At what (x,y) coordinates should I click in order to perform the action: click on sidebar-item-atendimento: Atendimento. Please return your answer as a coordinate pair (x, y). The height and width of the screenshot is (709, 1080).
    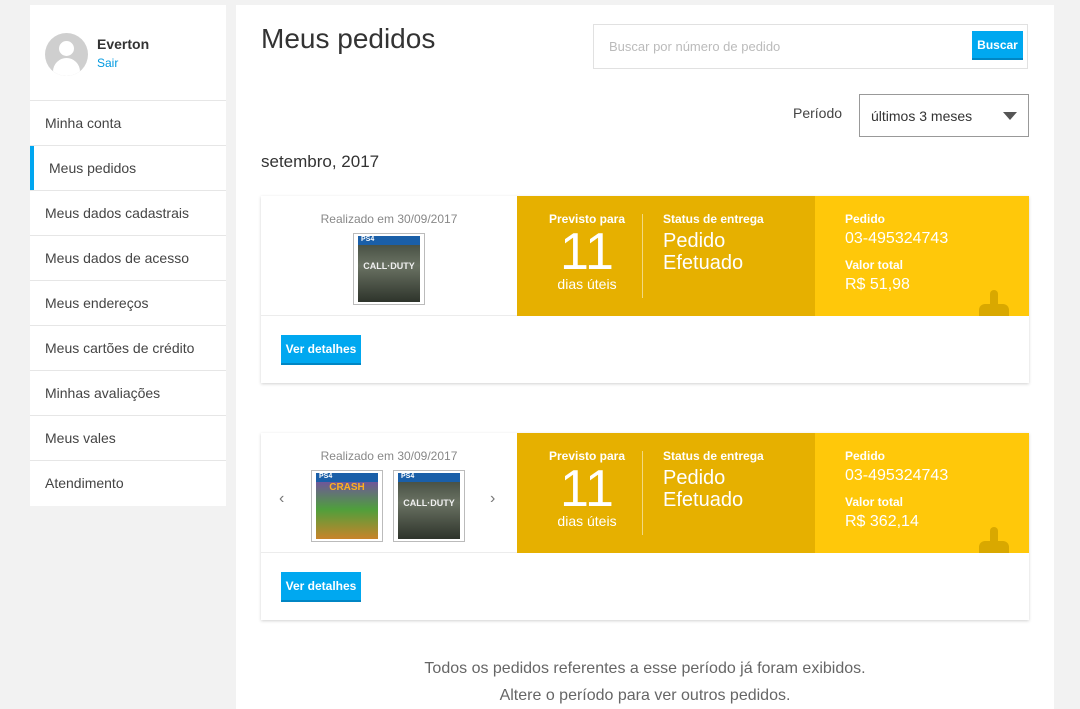
    Looking at the image, I should click on (128, 483).